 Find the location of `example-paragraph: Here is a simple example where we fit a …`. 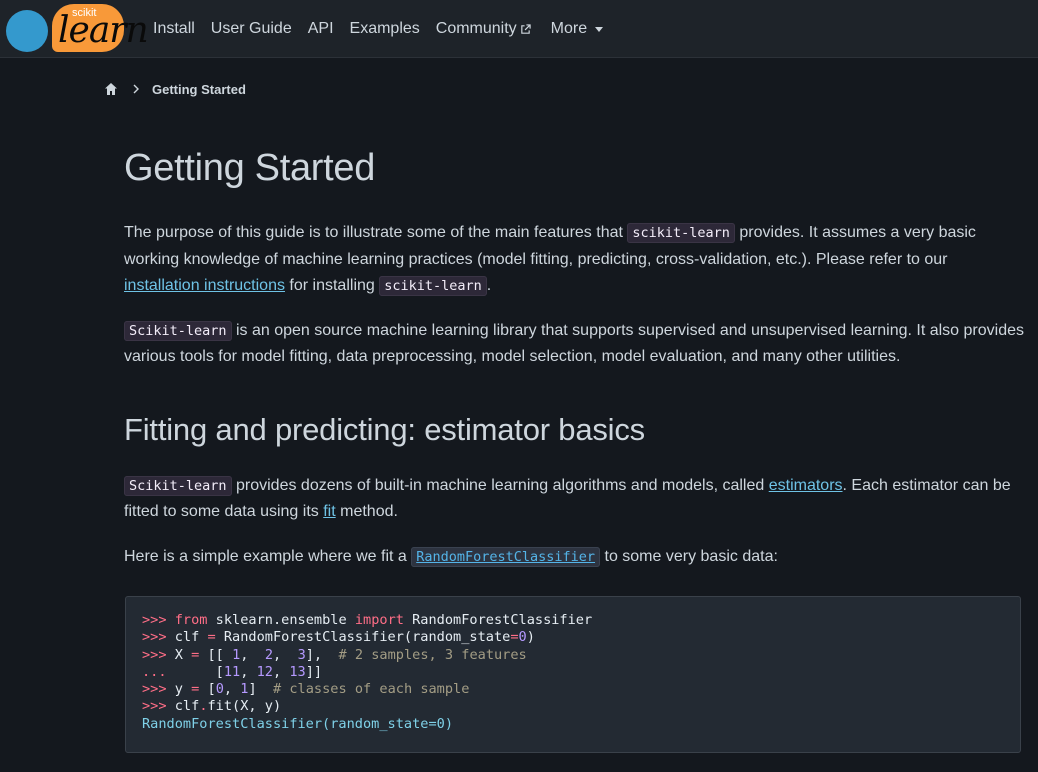

example-paragraph: Here is a simple example where we fit a … is located at coordinates (574, 557).